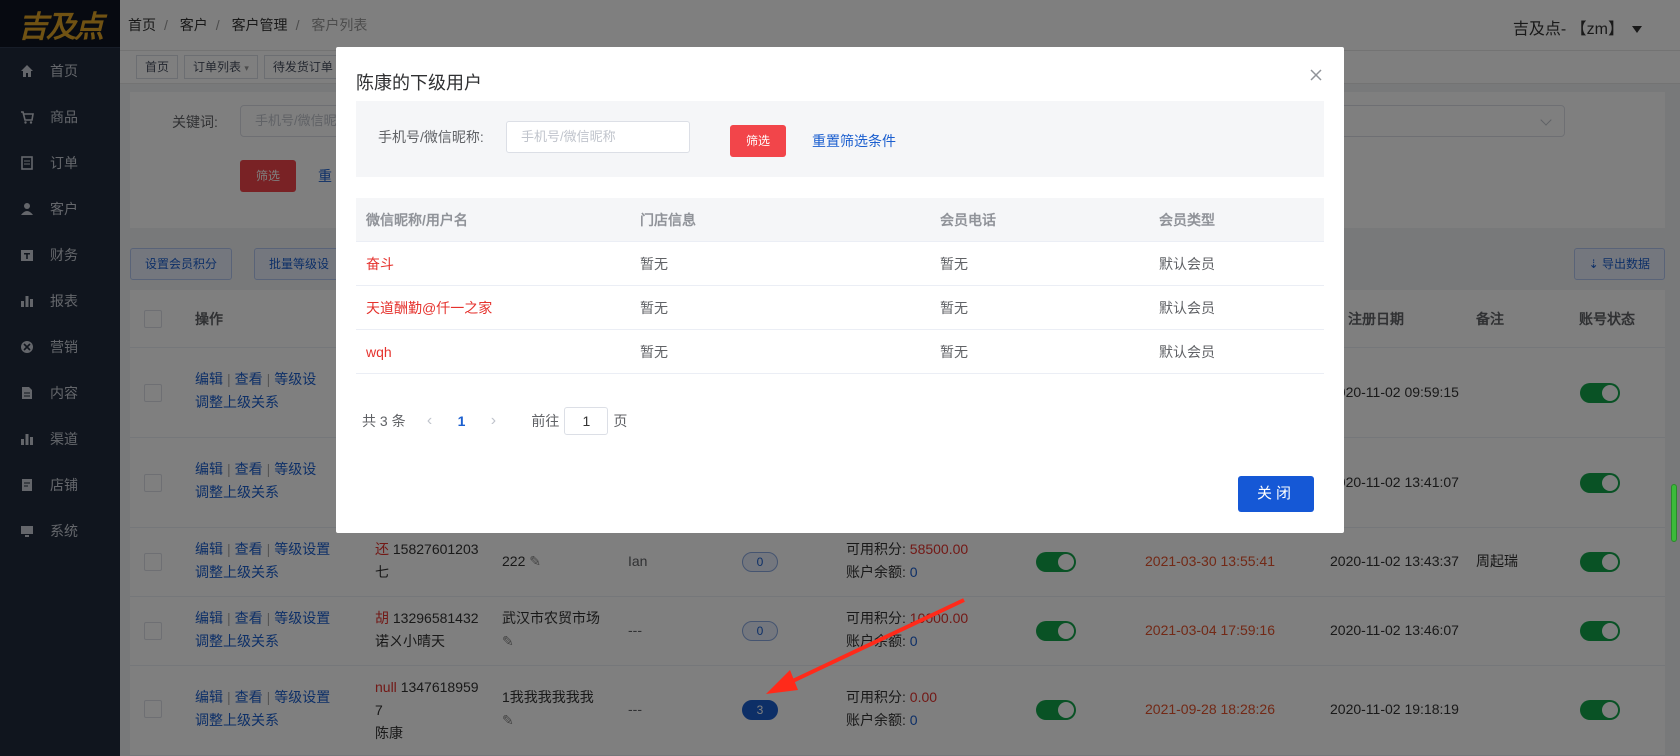  I want to click on close-icon, so click(1316, 75).